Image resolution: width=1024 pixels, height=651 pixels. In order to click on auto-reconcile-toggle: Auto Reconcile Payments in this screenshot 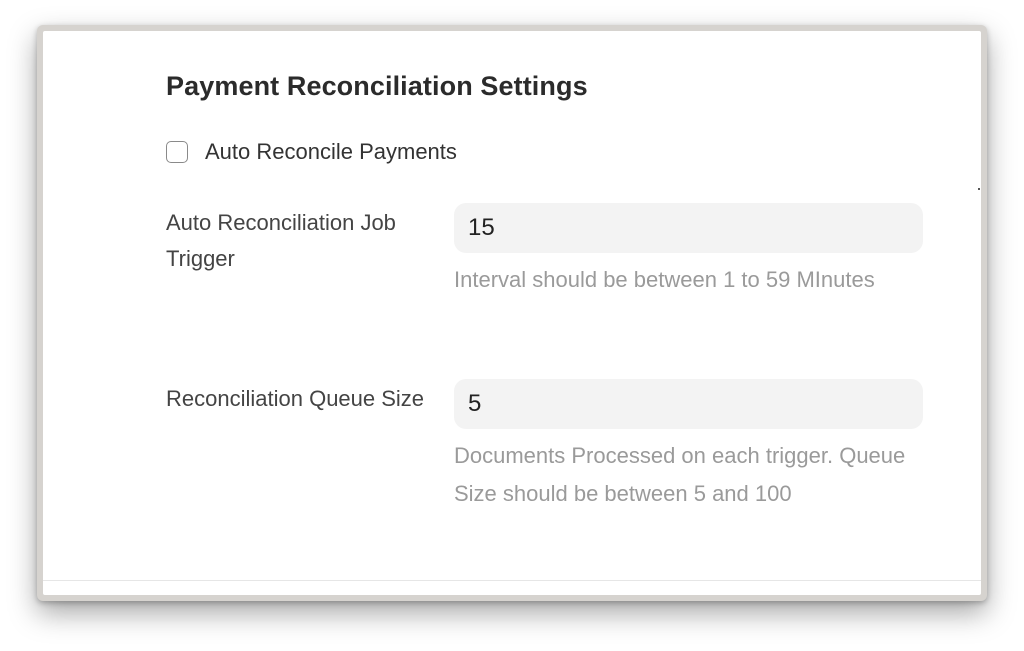, I will do `click(311, 152)`.